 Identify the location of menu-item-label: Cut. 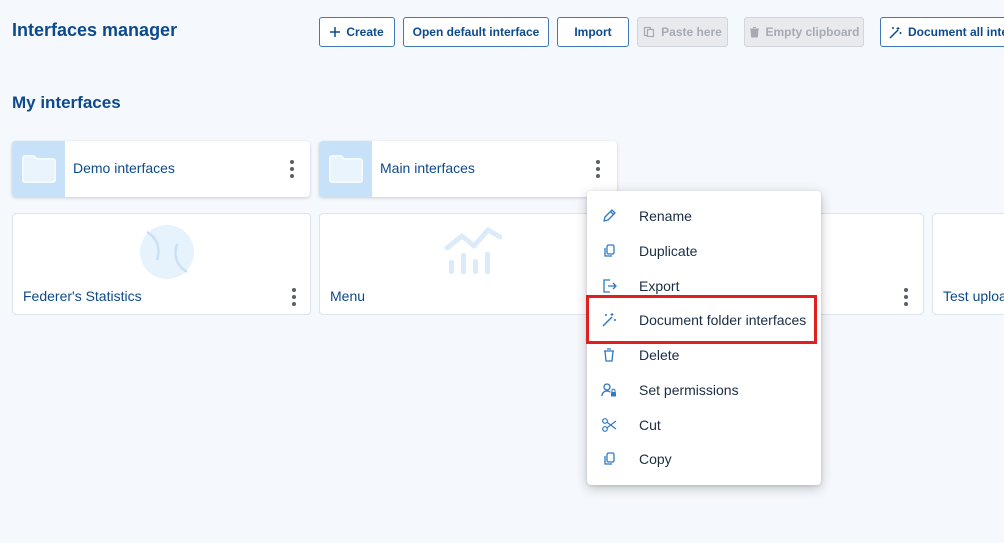
(650, 425).